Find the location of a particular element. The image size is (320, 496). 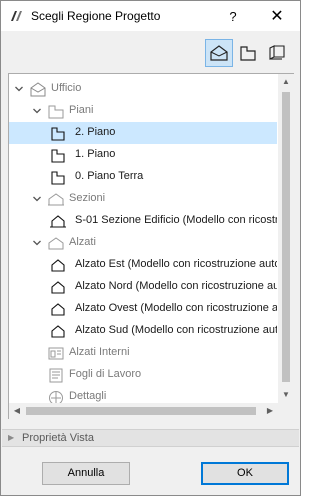

tree-item-label: 2. Piano is located at coordinates (95, 132).